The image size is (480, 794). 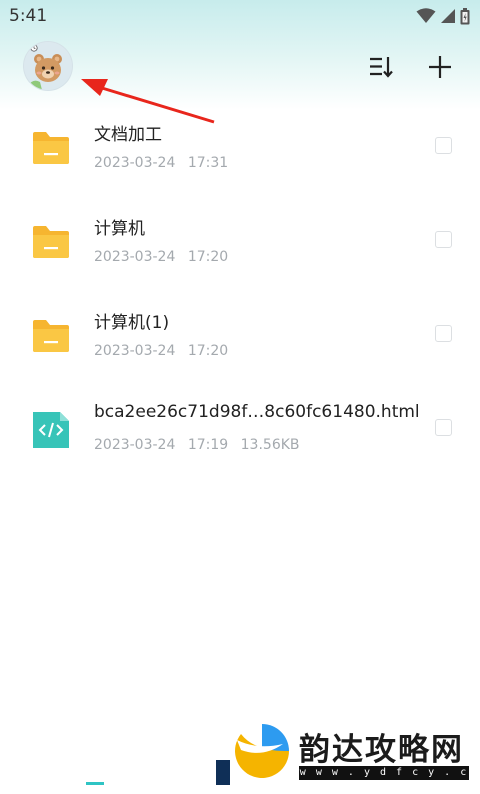 What do you see at coordinates (262, 751) in the screenshot?
I see `watermark-logo-icon` at bounding box center [262, 751].